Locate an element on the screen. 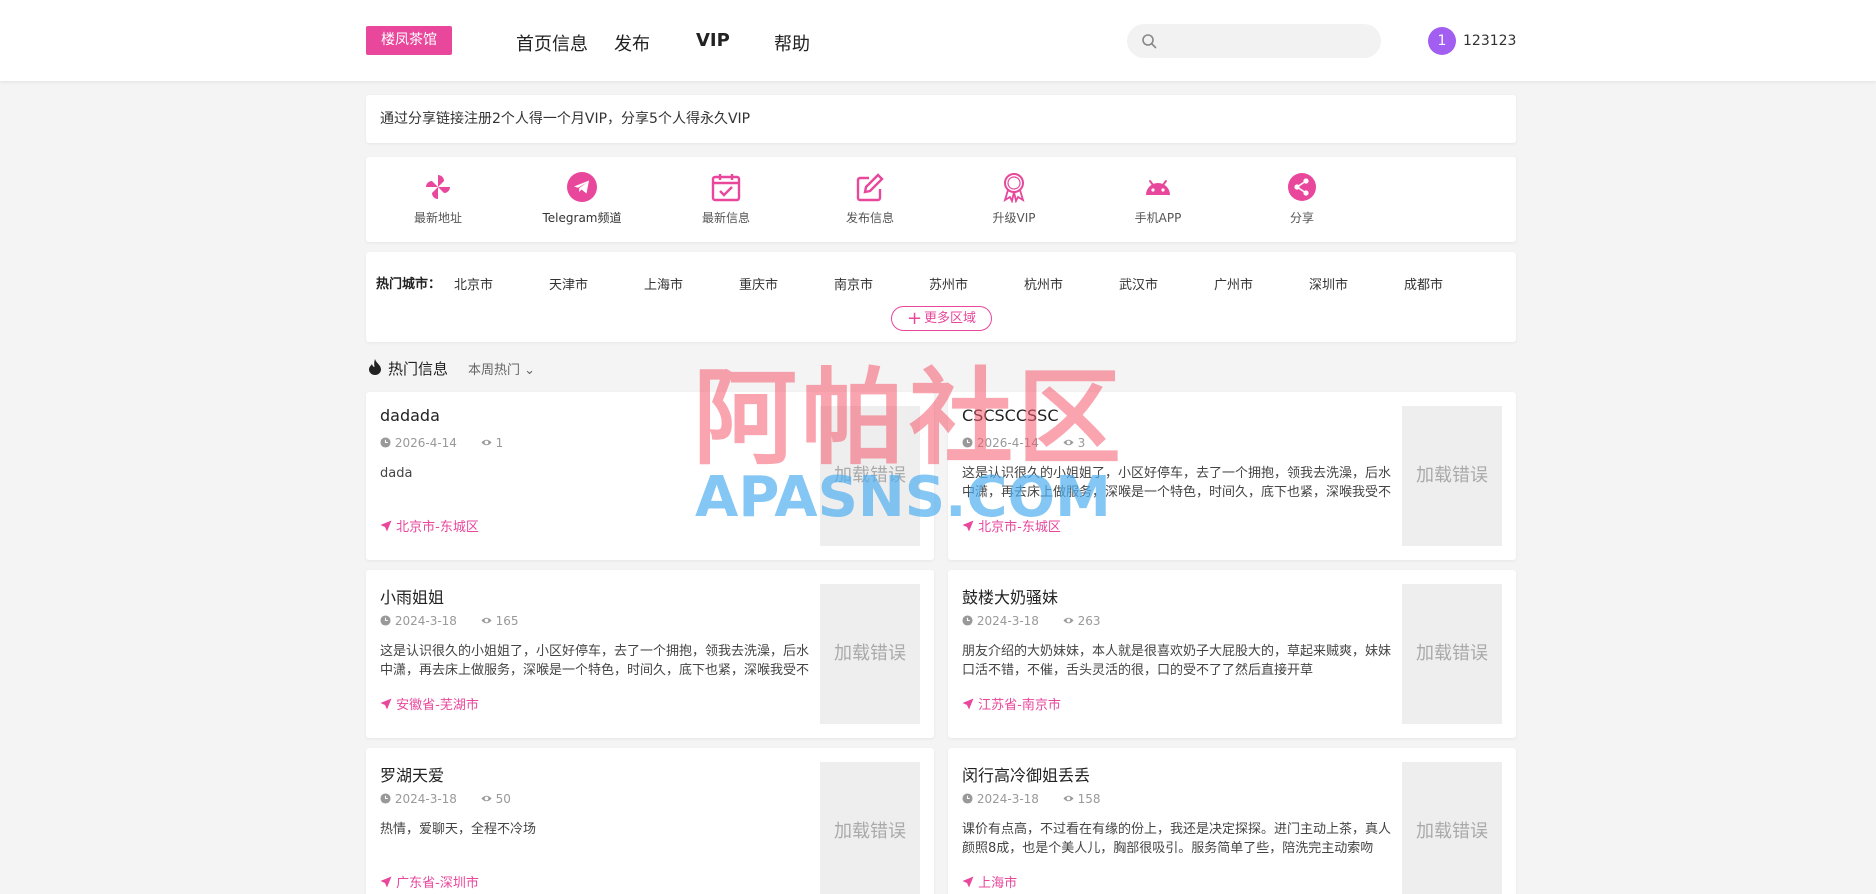 The width and height of the screenshot is (1876, 894). android-icon is located at coordinates (1158, 187).